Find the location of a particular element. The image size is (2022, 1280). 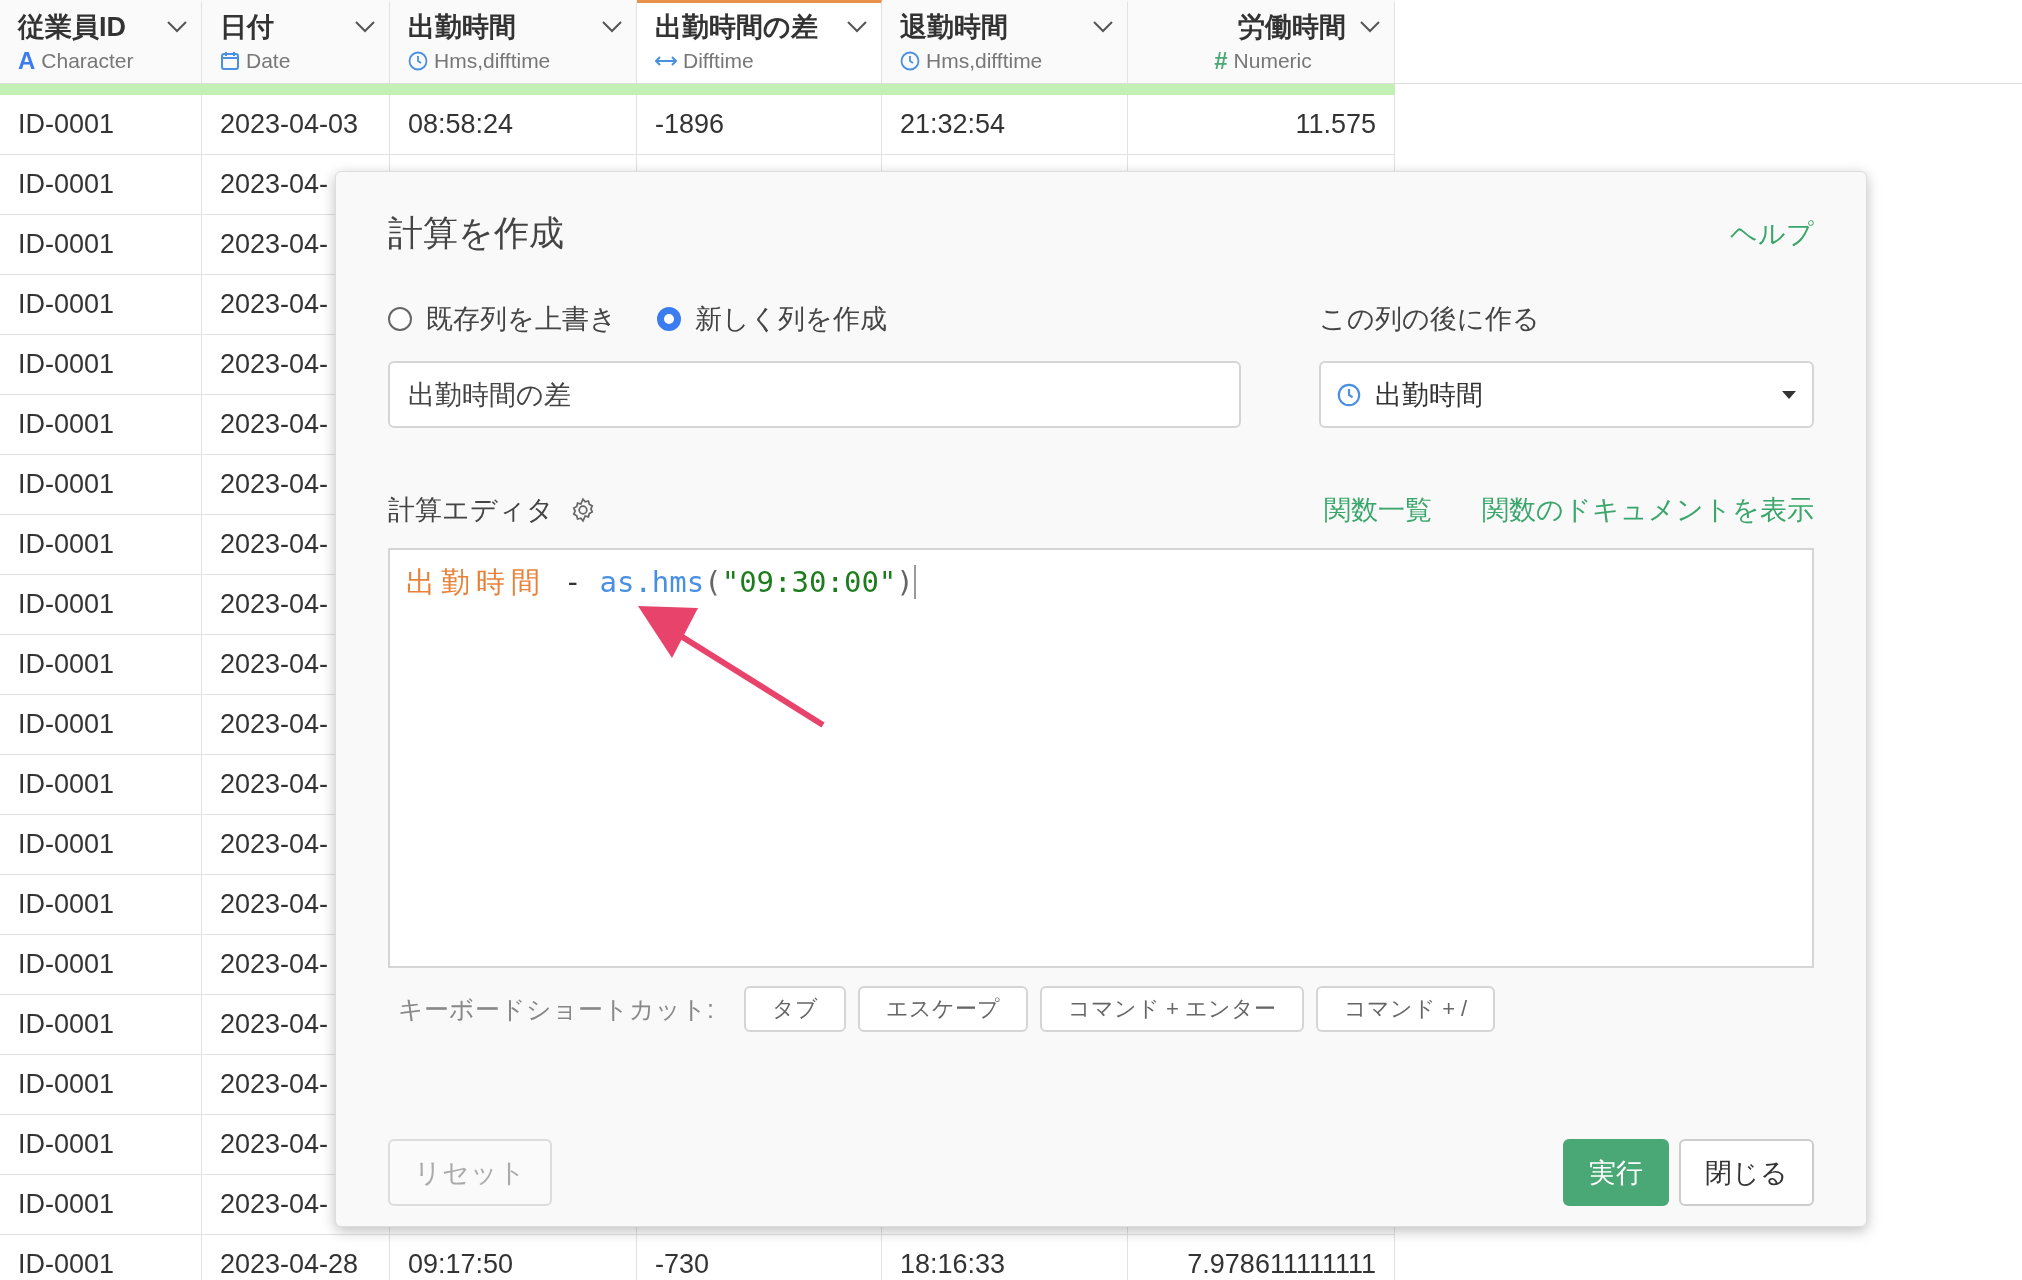

column-header: 退勤時間 Hms,difftime is located at coordinates (1005, 41).